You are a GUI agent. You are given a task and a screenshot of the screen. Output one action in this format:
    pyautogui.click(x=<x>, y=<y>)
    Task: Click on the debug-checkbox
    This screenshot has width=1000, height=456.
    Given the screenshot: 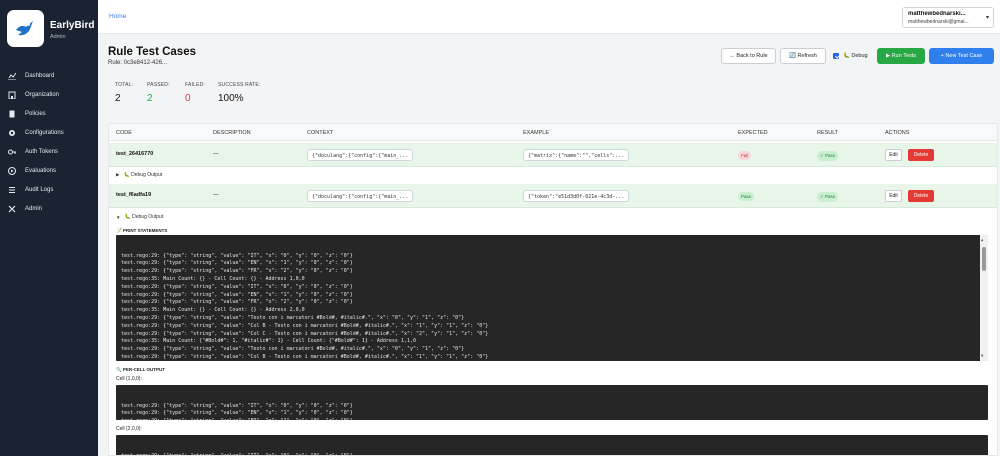 What is the action you would take?
    pyautogui.click(x=836, y=56)
    